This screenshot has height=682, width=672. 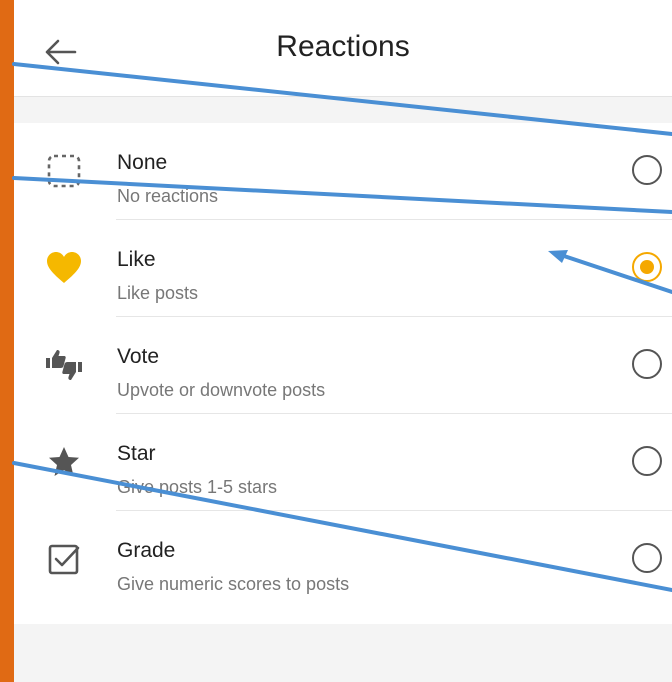 What do you see at coordinates (142, 162) in the screenshot?
I see `option-label: None` at bounding box center [142, 162].